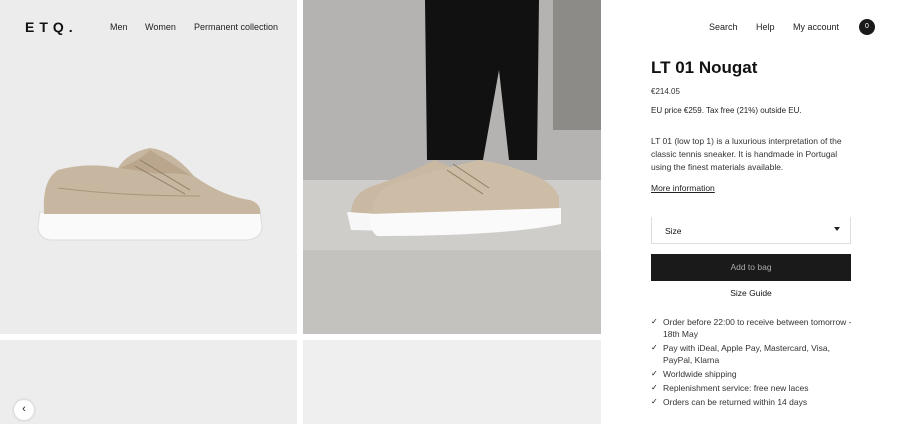  What do you see at coordinates (236, 27) in the screenshot?
I see `nav-permanent-collection: Permanent collection` at bounding box center [236, 27].